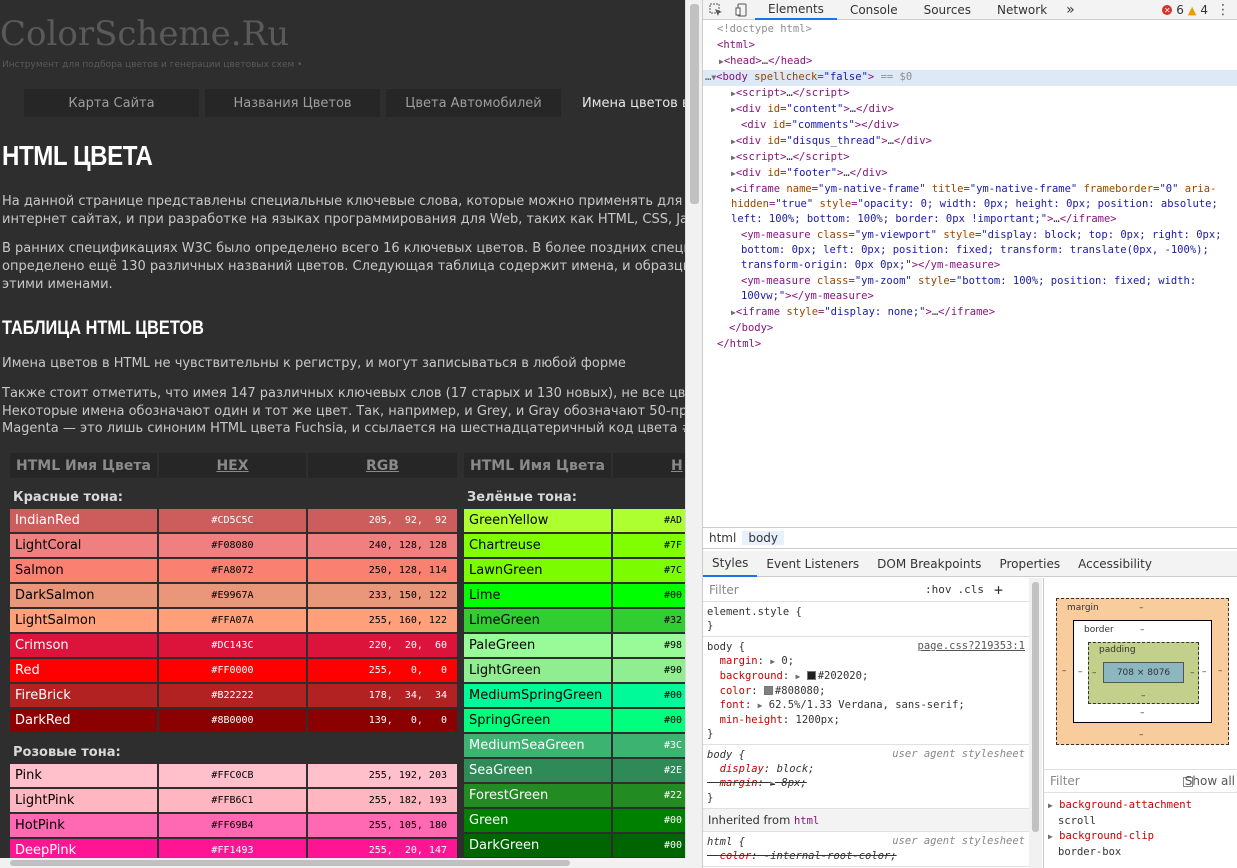  I want to click on css-declaration: color: #808080;, so click(868, 691).